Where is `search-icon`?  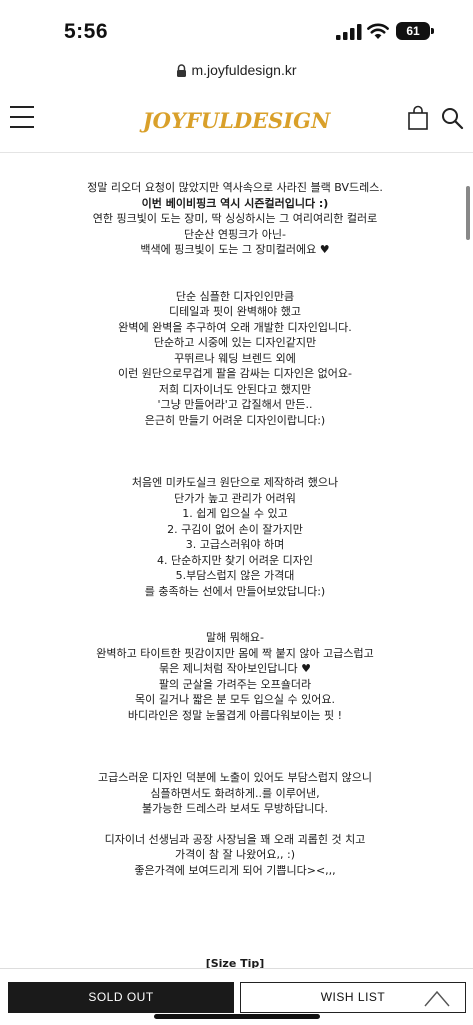 search-icon is located at coordinates (452, 118).